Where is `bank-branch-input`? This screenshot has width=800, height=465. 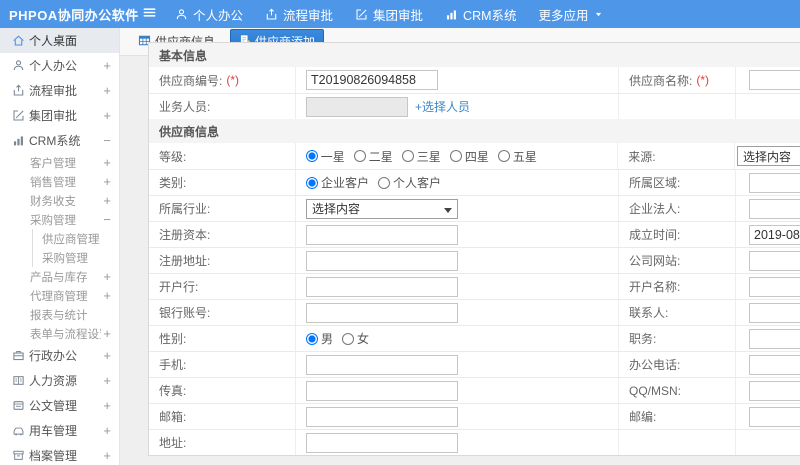
bank-branch-input is located at coordinates (382, 286).